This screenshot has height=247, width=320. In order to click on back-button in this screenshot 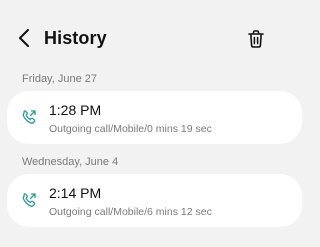, I will do `click(24, 38)`.